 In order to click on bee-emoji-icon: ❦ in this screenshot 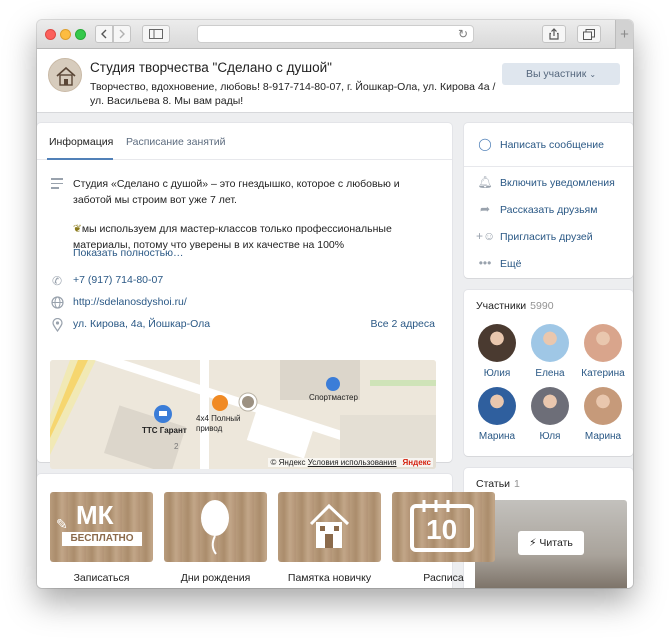, I will do `click(77, 229)`.